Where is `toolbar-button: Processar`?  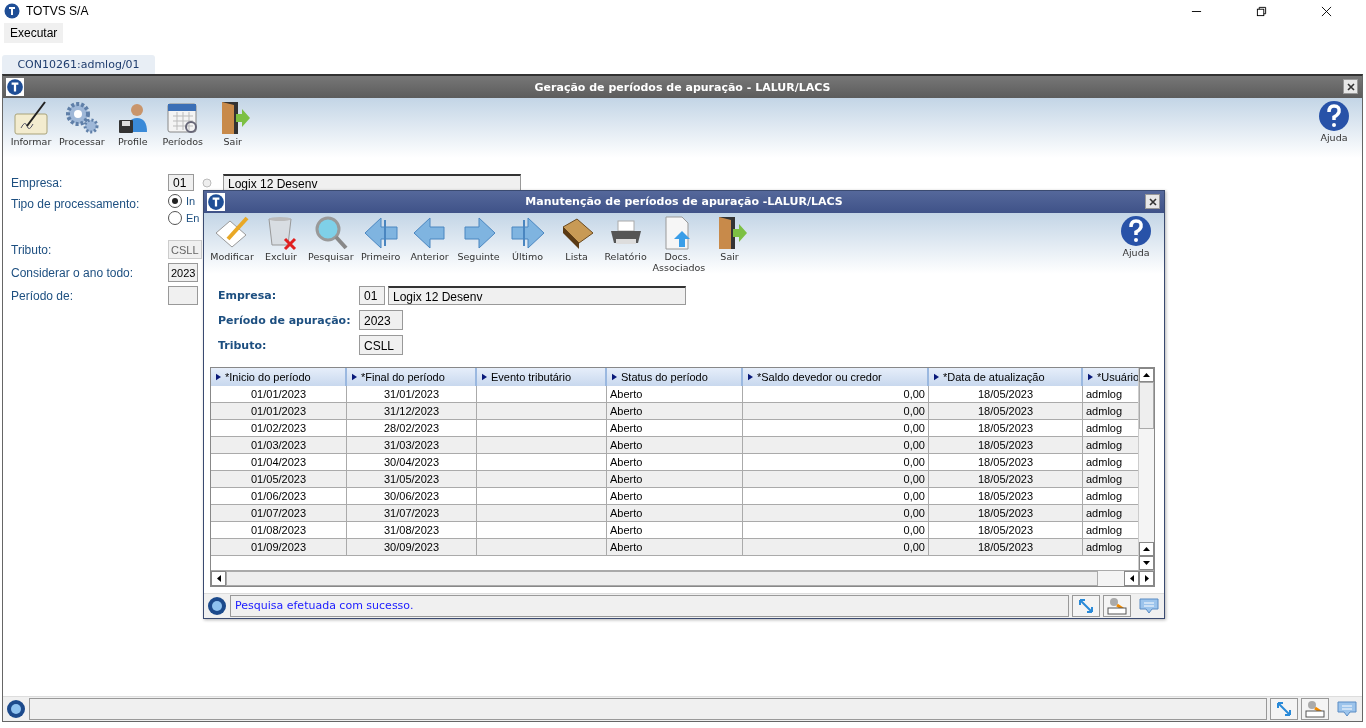 toolbar-button: Processar is located at coordinates (82, 123).